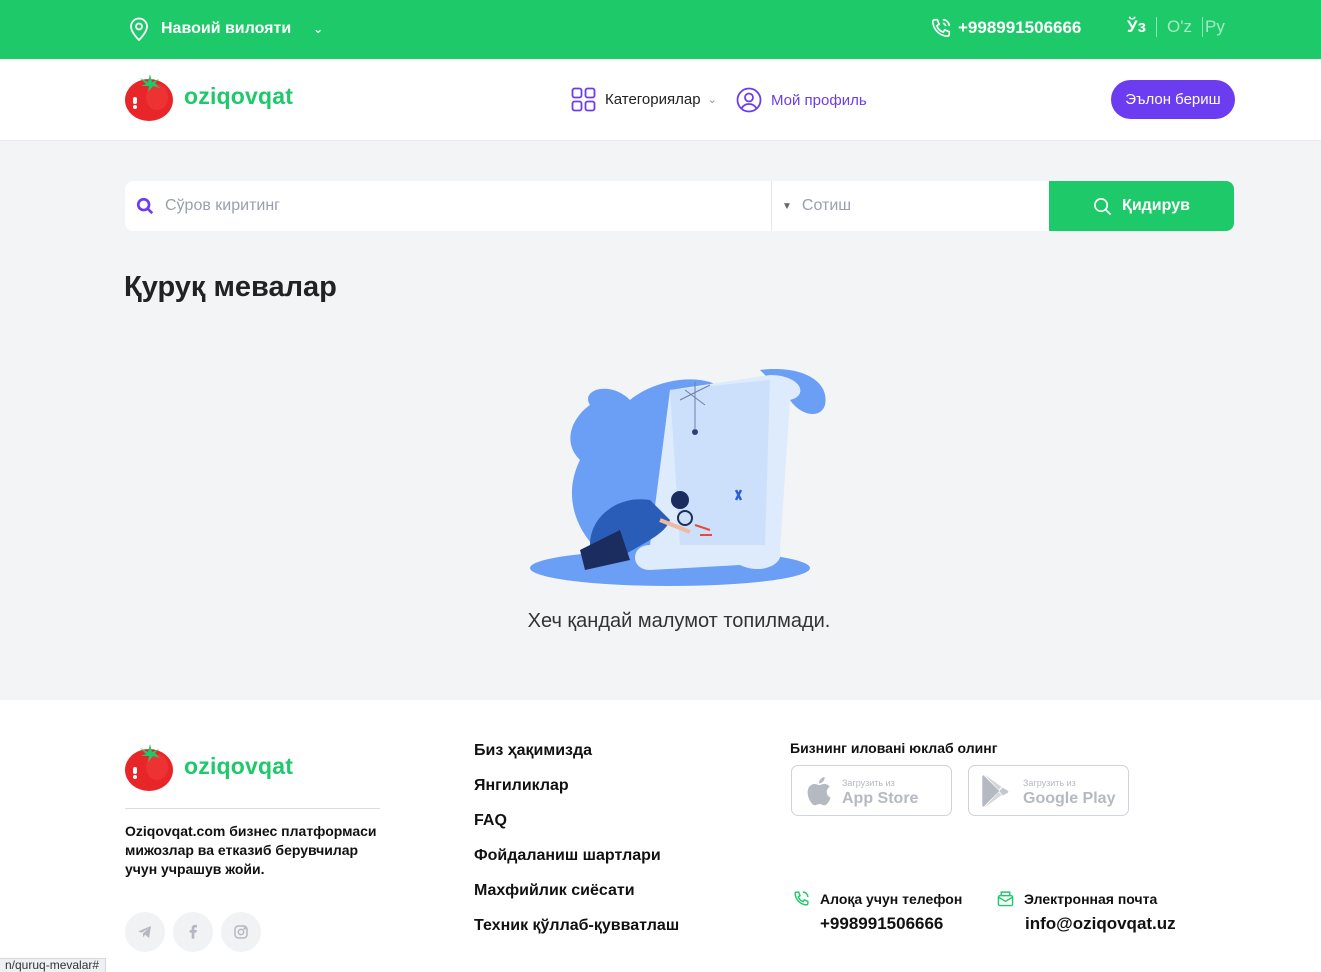 This screenshot has width=1321, height=972. I want to click on sort-placeholder: Сотиш, so click(826, 205).